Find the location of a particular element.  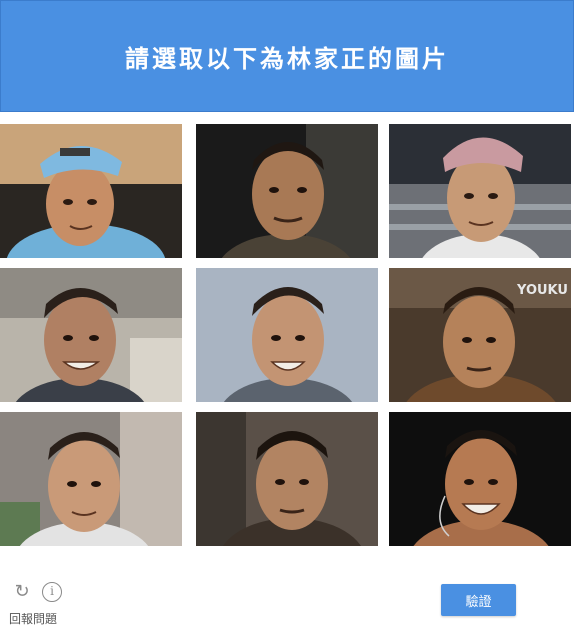

tile-image-6: YOUKU is located at coordinates (480, 335).